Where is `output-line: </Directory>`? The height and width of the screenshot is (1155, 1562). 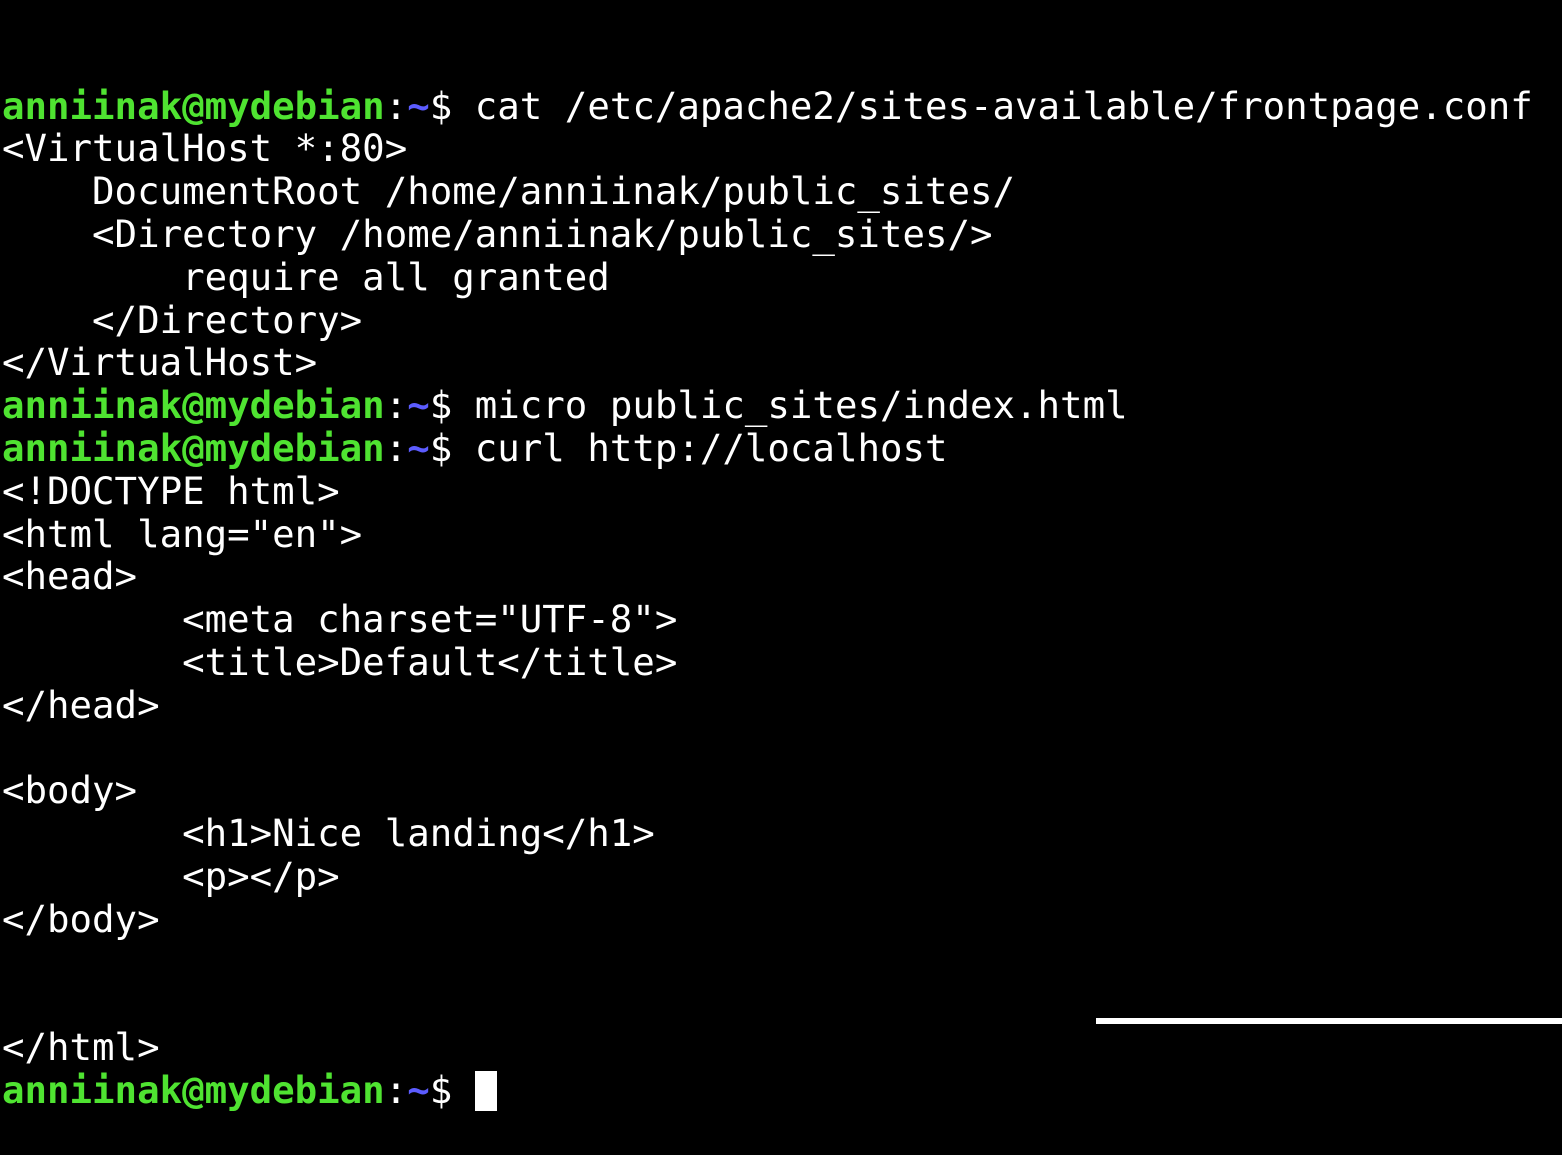
output-line: </Directory> is located at coordinates (182, 319).